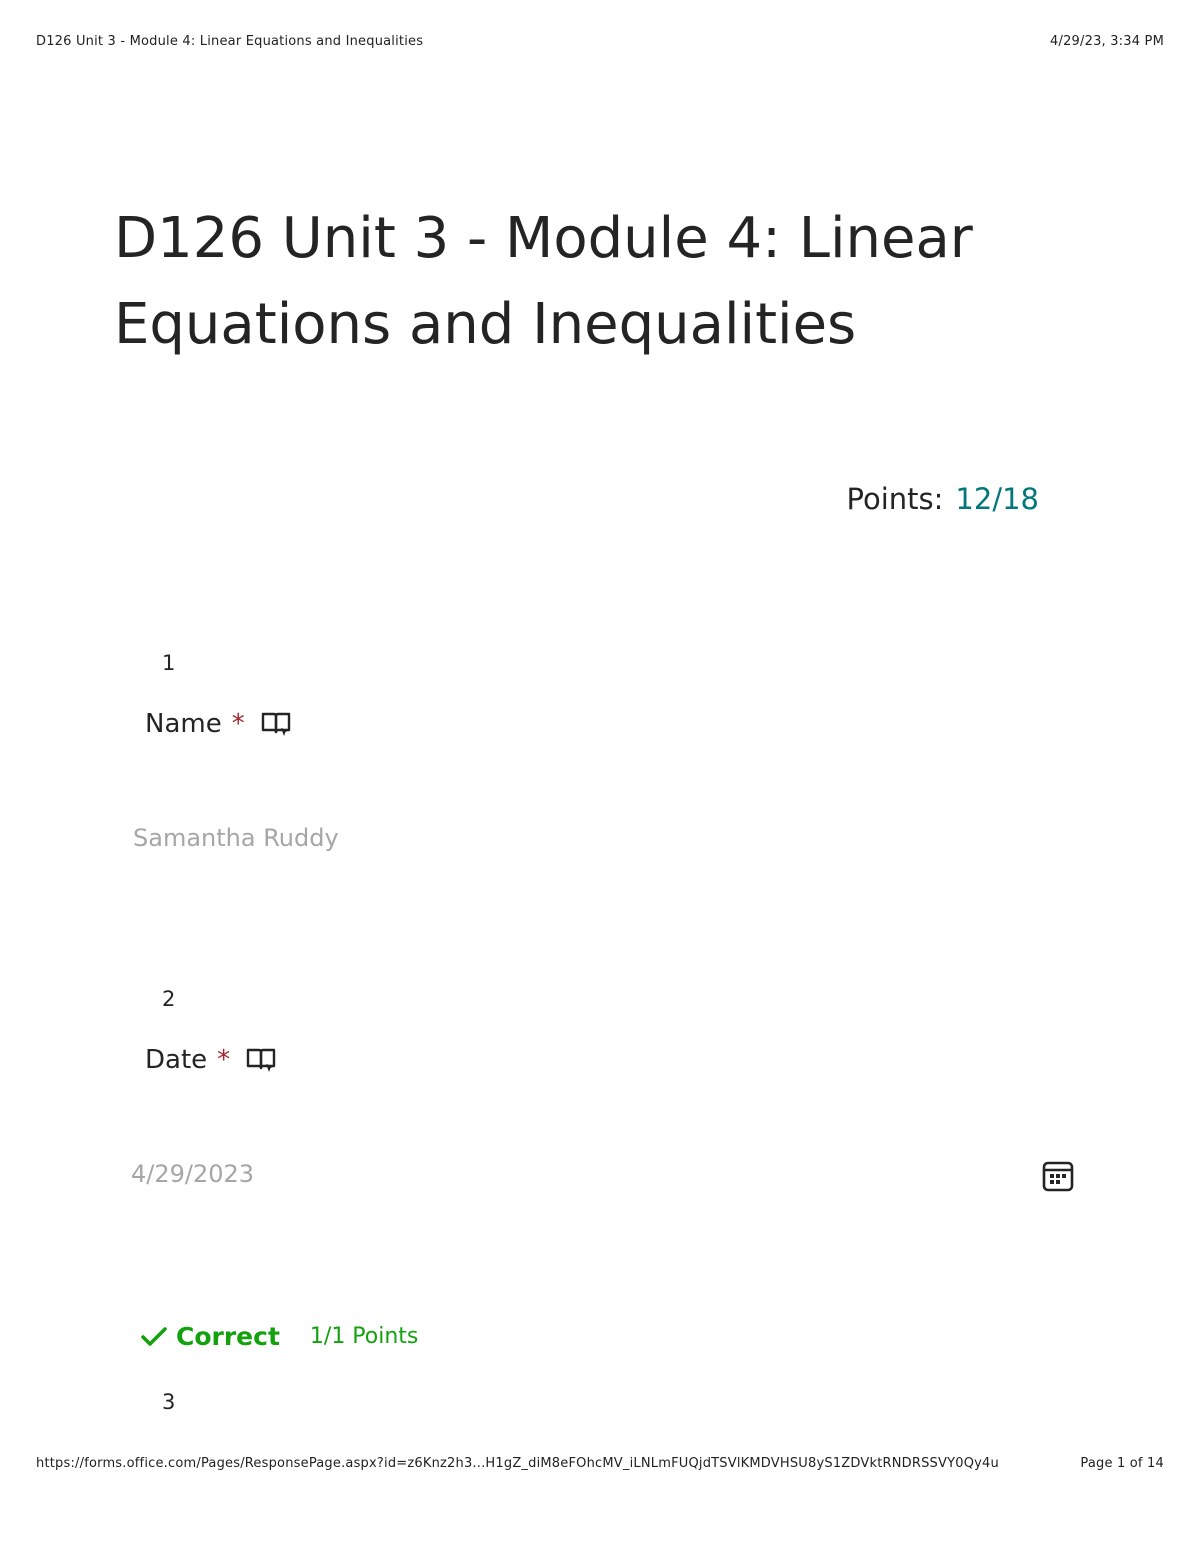 This screenshot has width=1200, height=1553. I want to click on calendar-icon, so click(1058, 1178).